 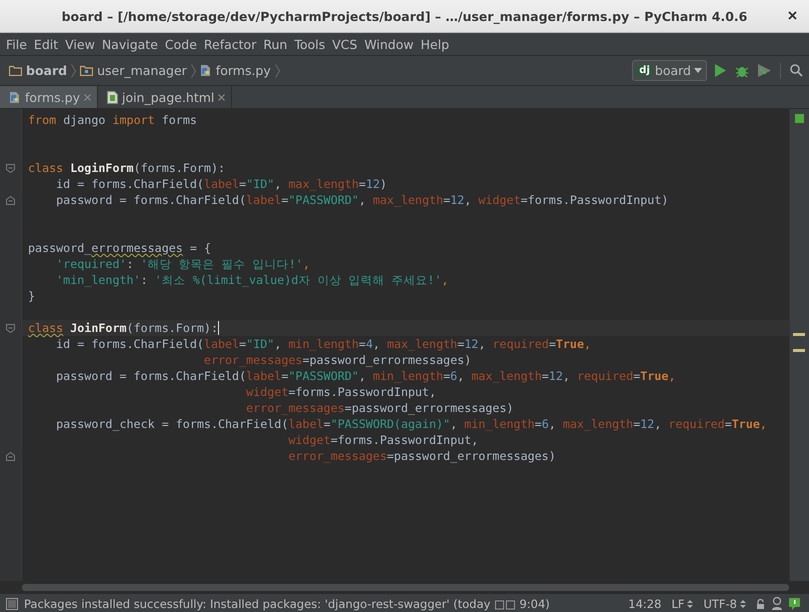 I want to click on menu-item: Tools, so click(x=311, y=44).